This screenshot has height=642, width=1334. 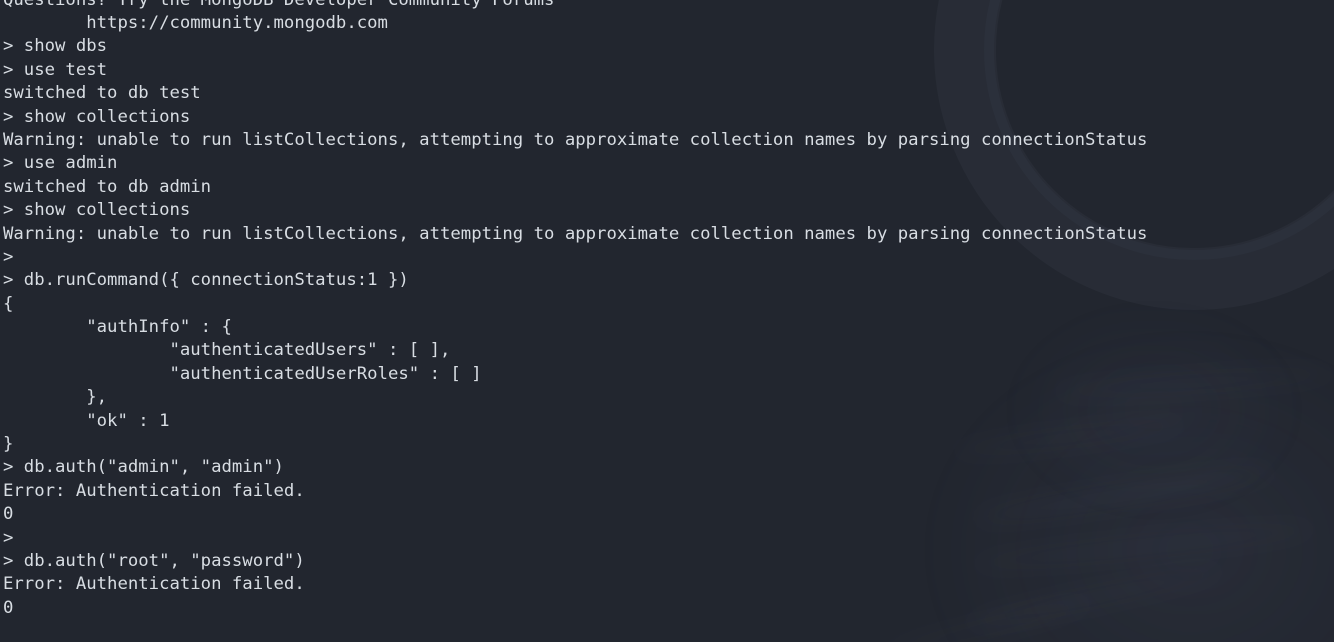 What do you see at coordinates (117, 327) in the screenshot?
I see `terminal-line: "authInfo" : {` at bounding box center [117, 327].